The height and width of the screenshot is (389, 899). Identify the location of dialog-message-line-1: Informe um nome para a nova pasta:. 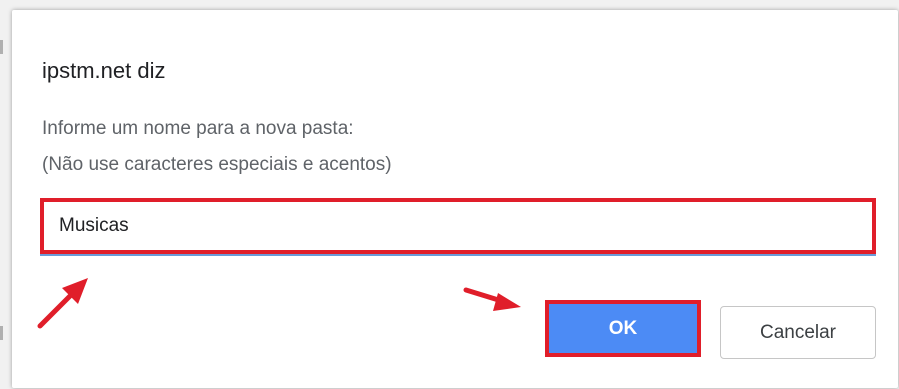
(198, 128).